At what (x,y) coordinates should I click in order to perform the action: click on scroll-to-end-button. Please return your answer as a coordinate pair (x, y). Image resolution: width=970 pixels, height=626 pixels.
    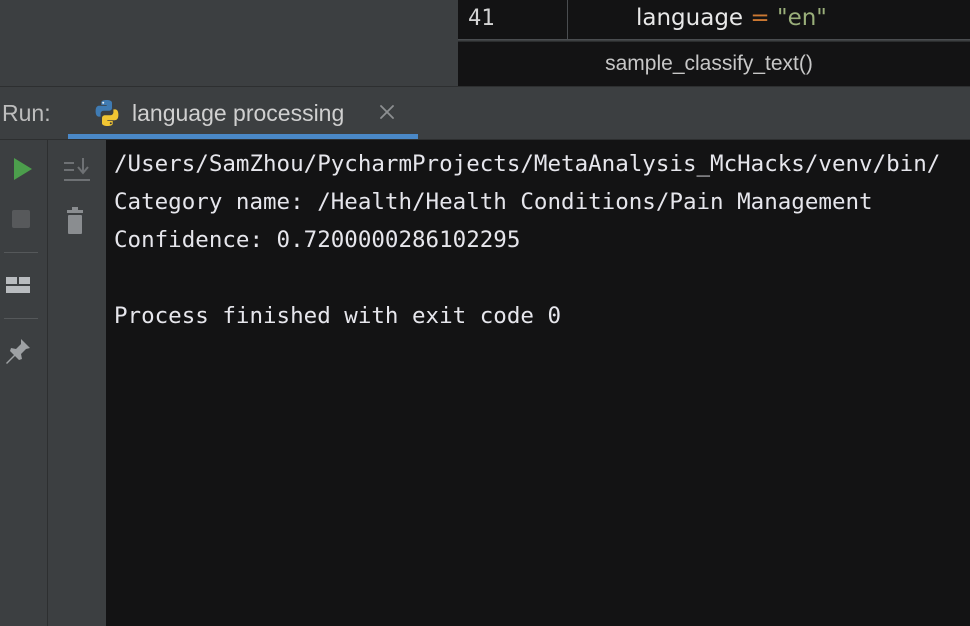
    Looking at the image, I should click on (77, 169).